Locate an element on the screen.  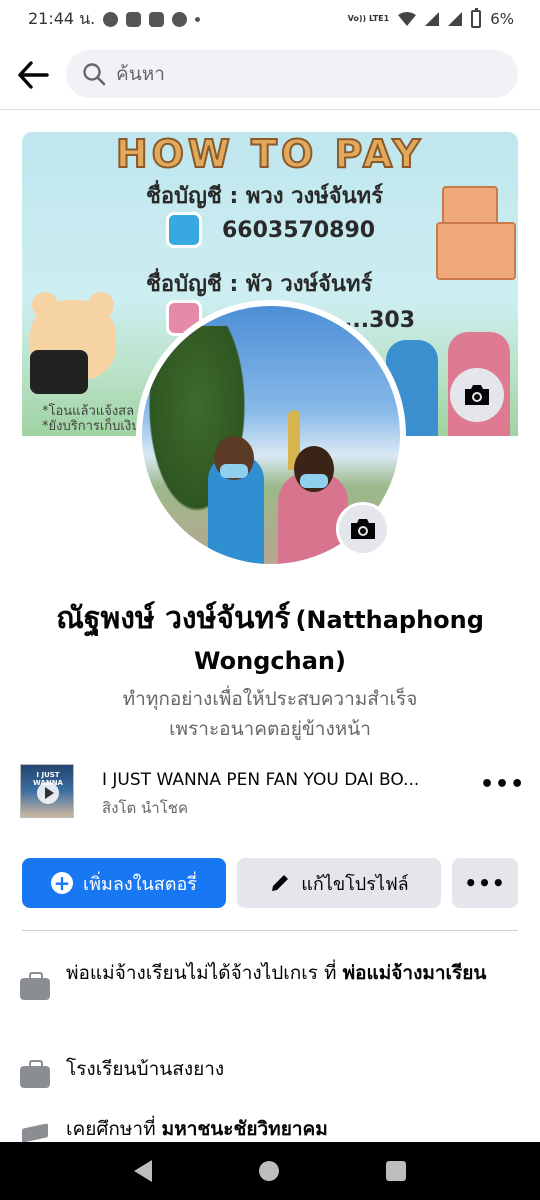
detail-school-link: มหาชนะชัยวิทยาคม is located at coordinates (245, 1129).